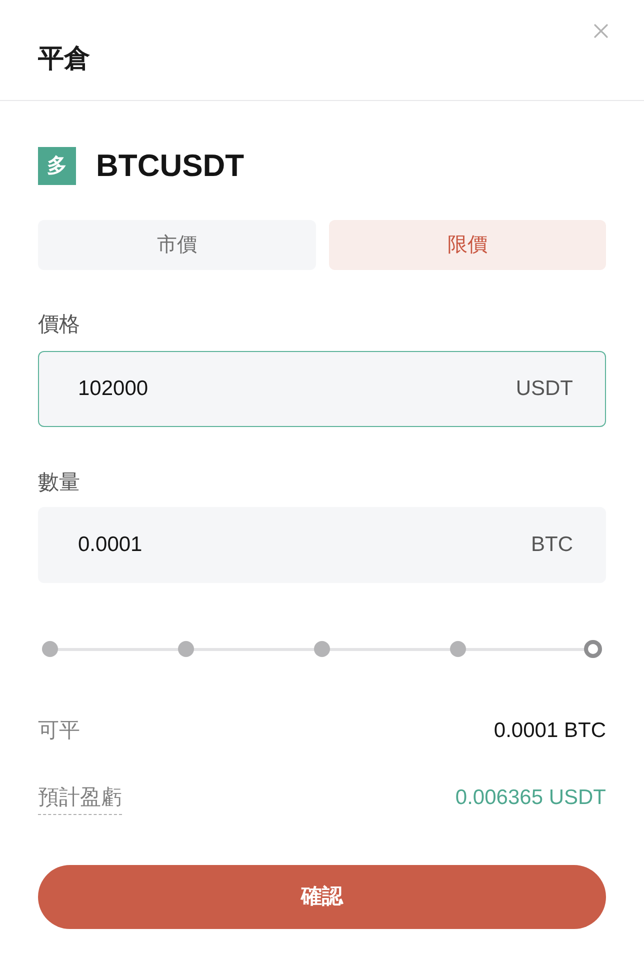  What do you see at coordinates (467, 245) in the screenshot?
I see `order-type-tab: 限價` at bounding box center [467, 245].